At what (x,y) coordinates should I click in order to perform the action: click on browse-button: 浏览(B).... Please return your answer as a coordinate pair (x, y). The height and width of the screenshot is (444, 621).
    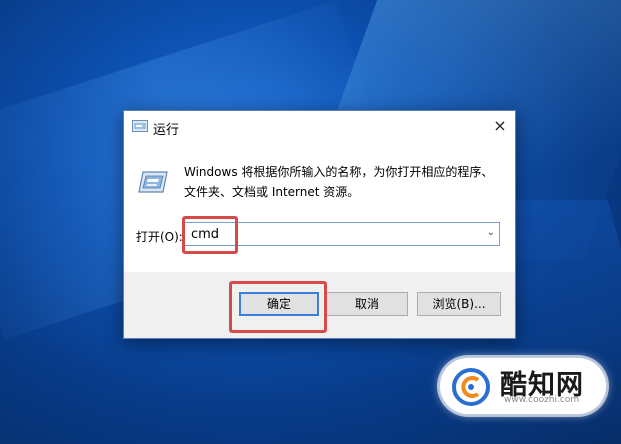
    Looking at the image, I should click on (459, 304).